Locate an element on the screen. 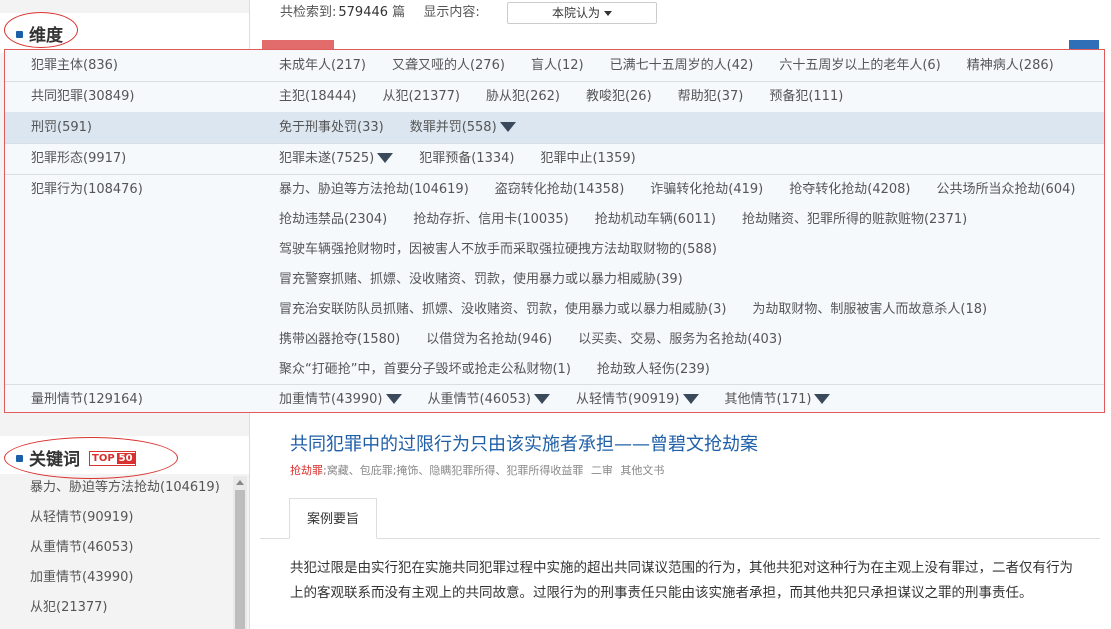 The height and width of the screenshot is (629, 1111). facet-option-label: 暴力、胁迫等方法抢劫(104619) is located at coordinates (374, 189).